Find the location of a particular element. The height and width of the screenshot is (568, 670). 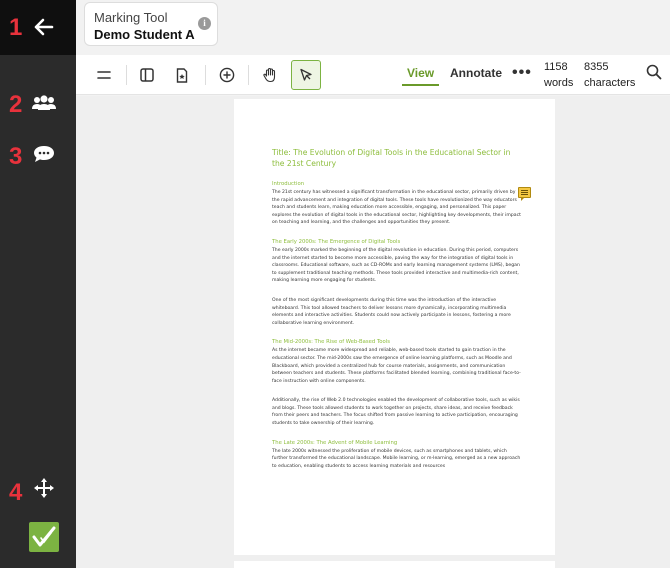

character-count: 8355 characters is located at coordinates (609, 75).